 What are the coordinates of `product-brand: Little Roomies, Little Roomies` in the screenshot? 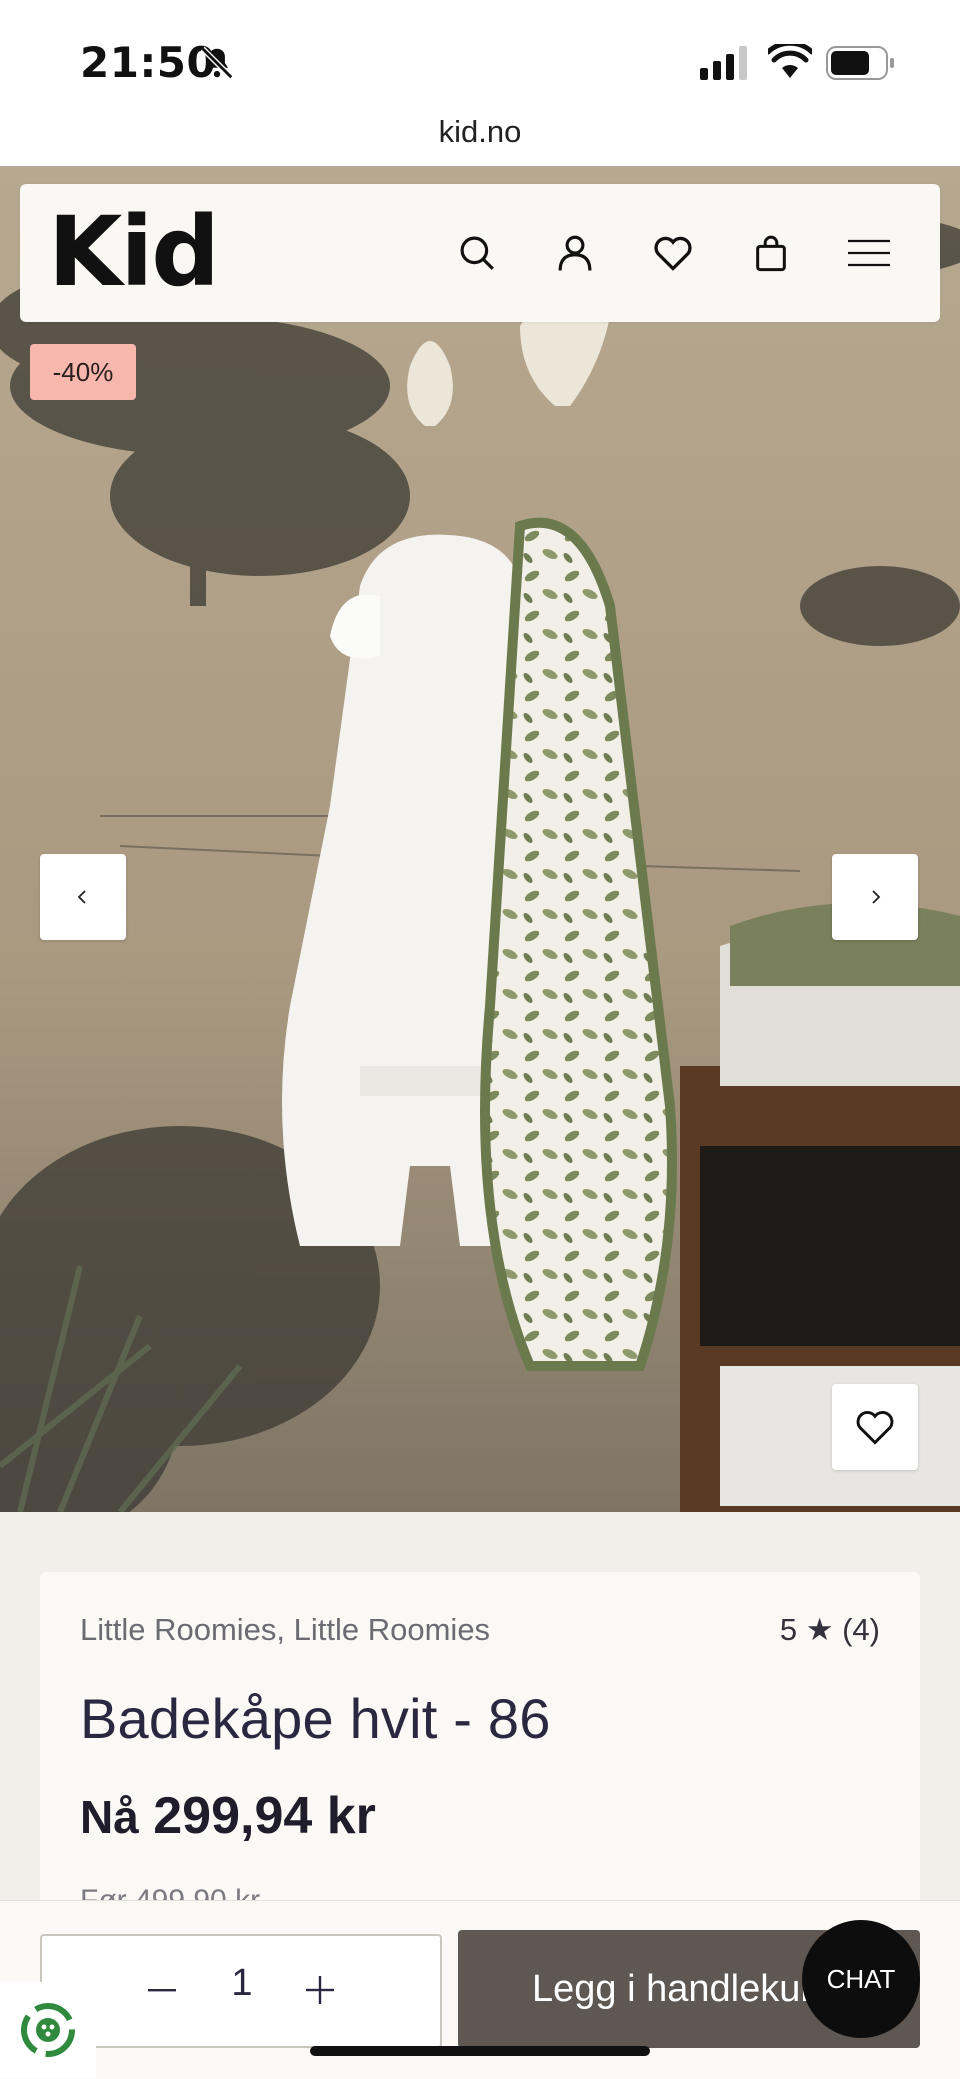 It's located at (285, 1630).